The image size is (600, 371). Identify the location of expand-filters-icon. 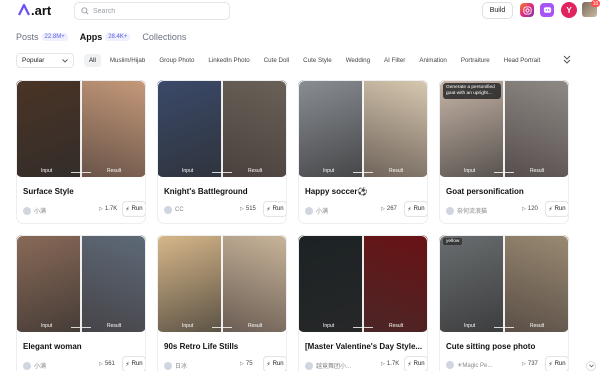
(567, 60).